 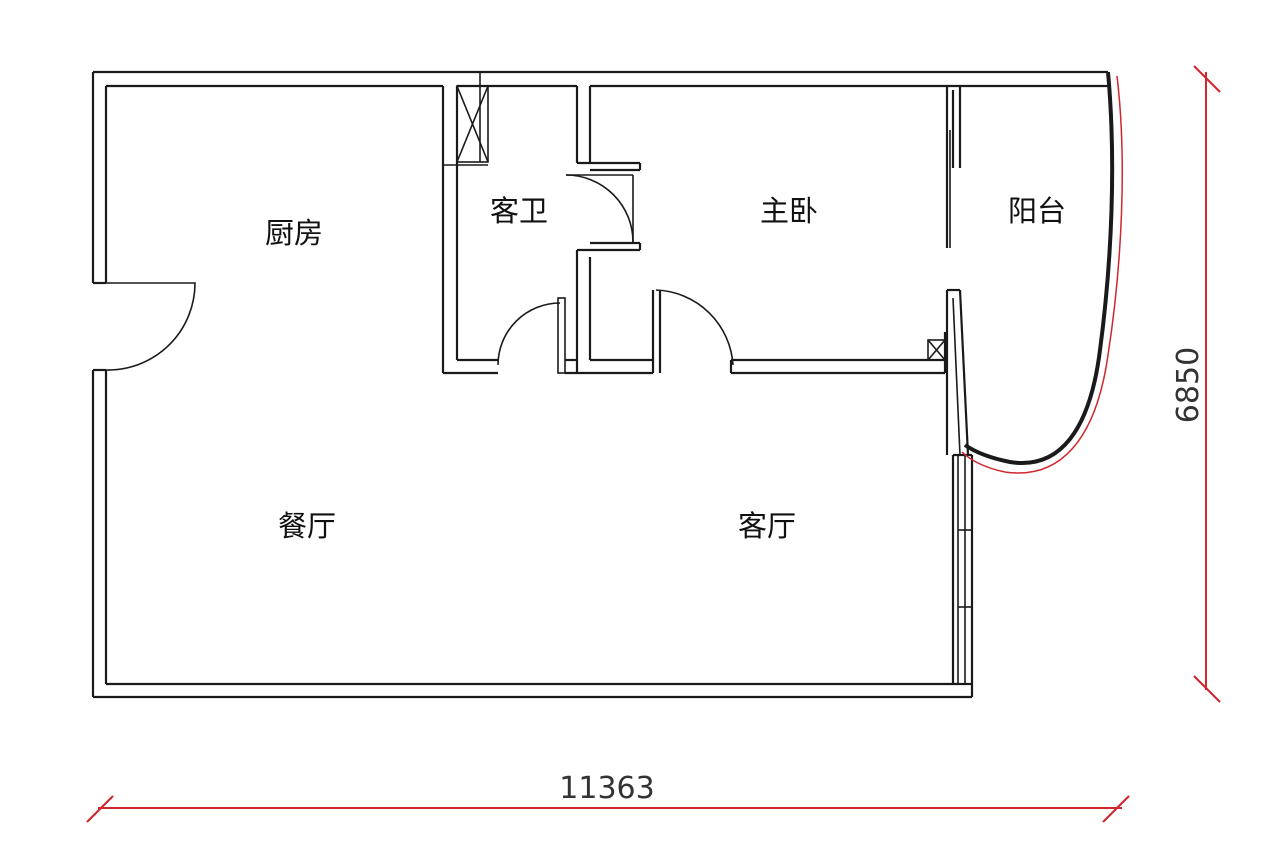 I want to click on balcony-label: 阳台, so click(x=1037, y=211).